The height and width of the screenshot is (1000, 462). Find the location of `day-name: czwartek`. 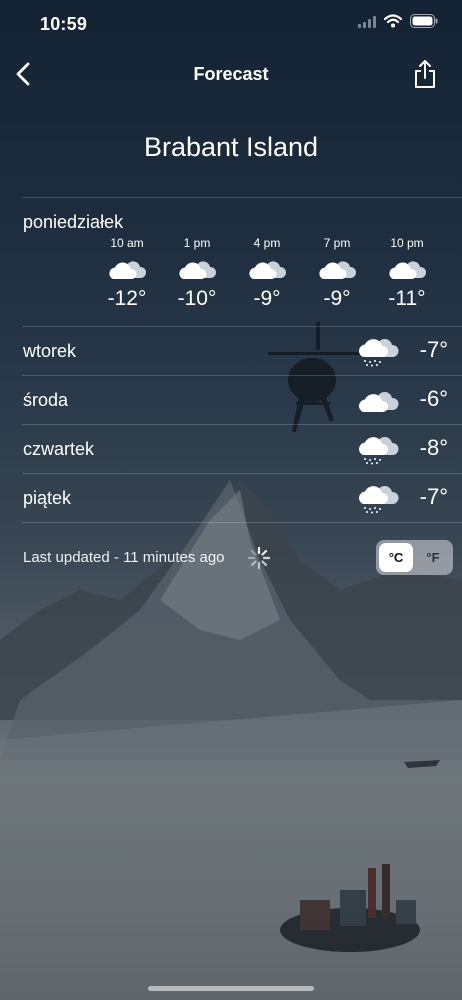

day-name: czwartek is located at coordinates (59, 449).